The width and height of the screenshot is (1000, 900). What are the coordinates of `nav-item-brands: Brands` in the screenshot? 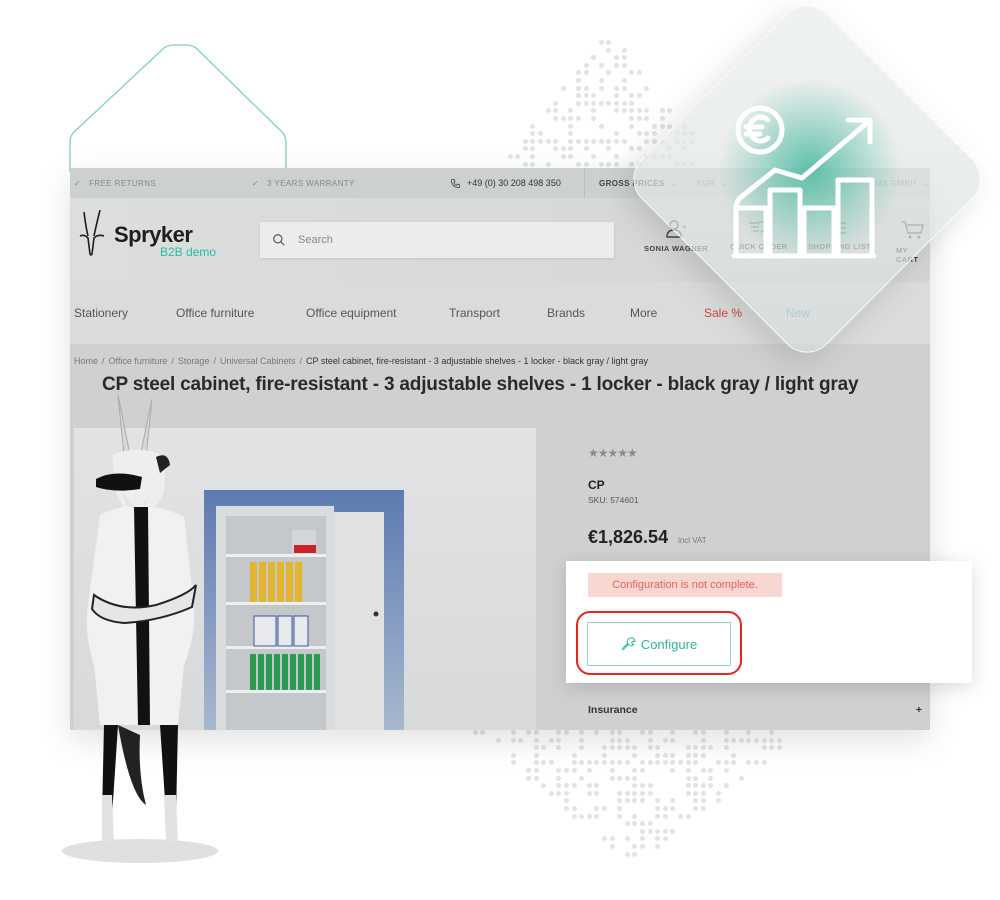 It's located at (566, 313).